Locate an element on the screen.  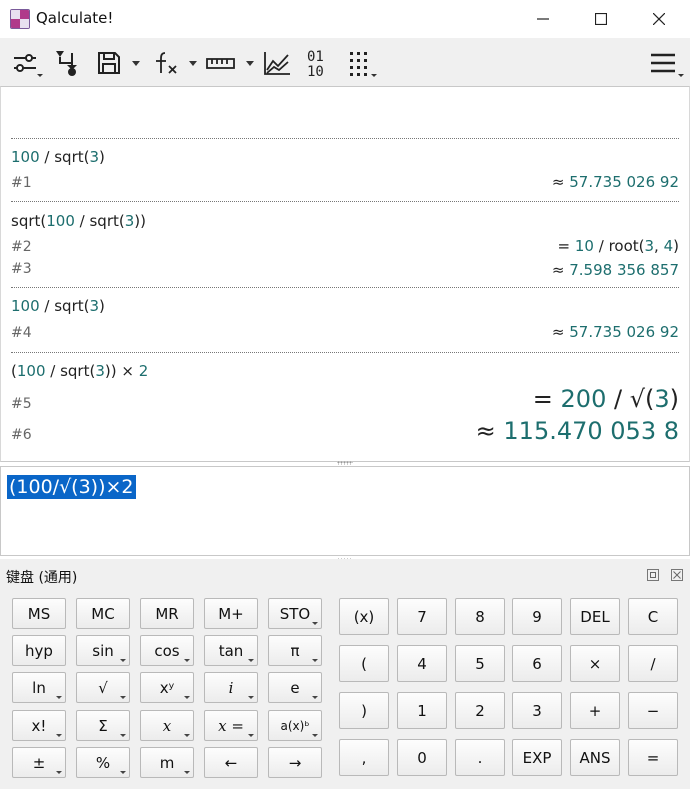
number-token: 100 is located at coordinates (25, 306).